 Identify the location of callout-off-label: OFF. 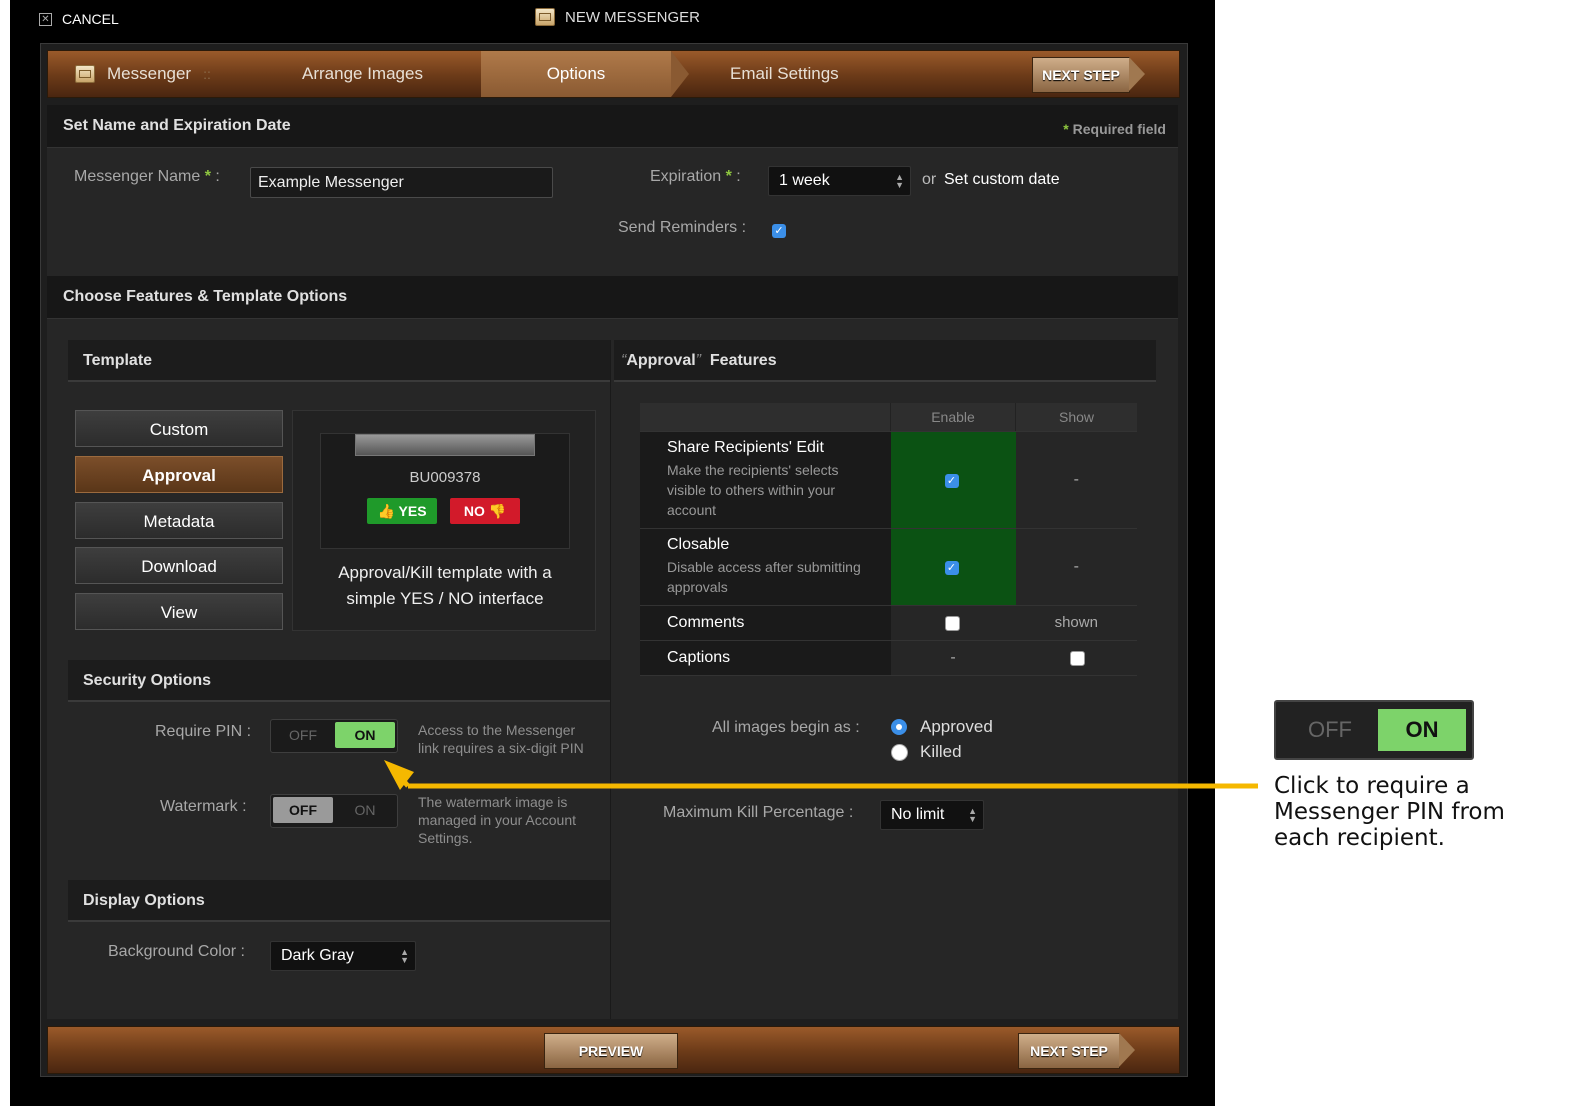
(1330, 729).